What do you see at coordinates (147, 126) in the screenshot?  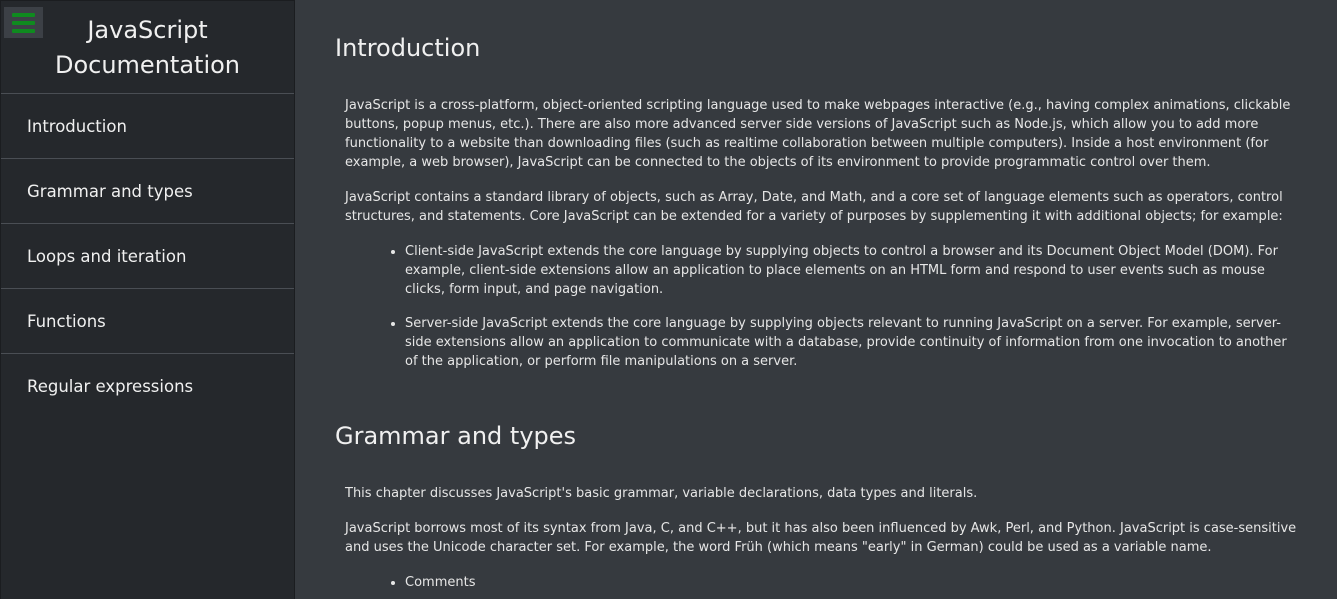 I see `nav-link-introduction: Introduction` at bounding box center [147, 126].